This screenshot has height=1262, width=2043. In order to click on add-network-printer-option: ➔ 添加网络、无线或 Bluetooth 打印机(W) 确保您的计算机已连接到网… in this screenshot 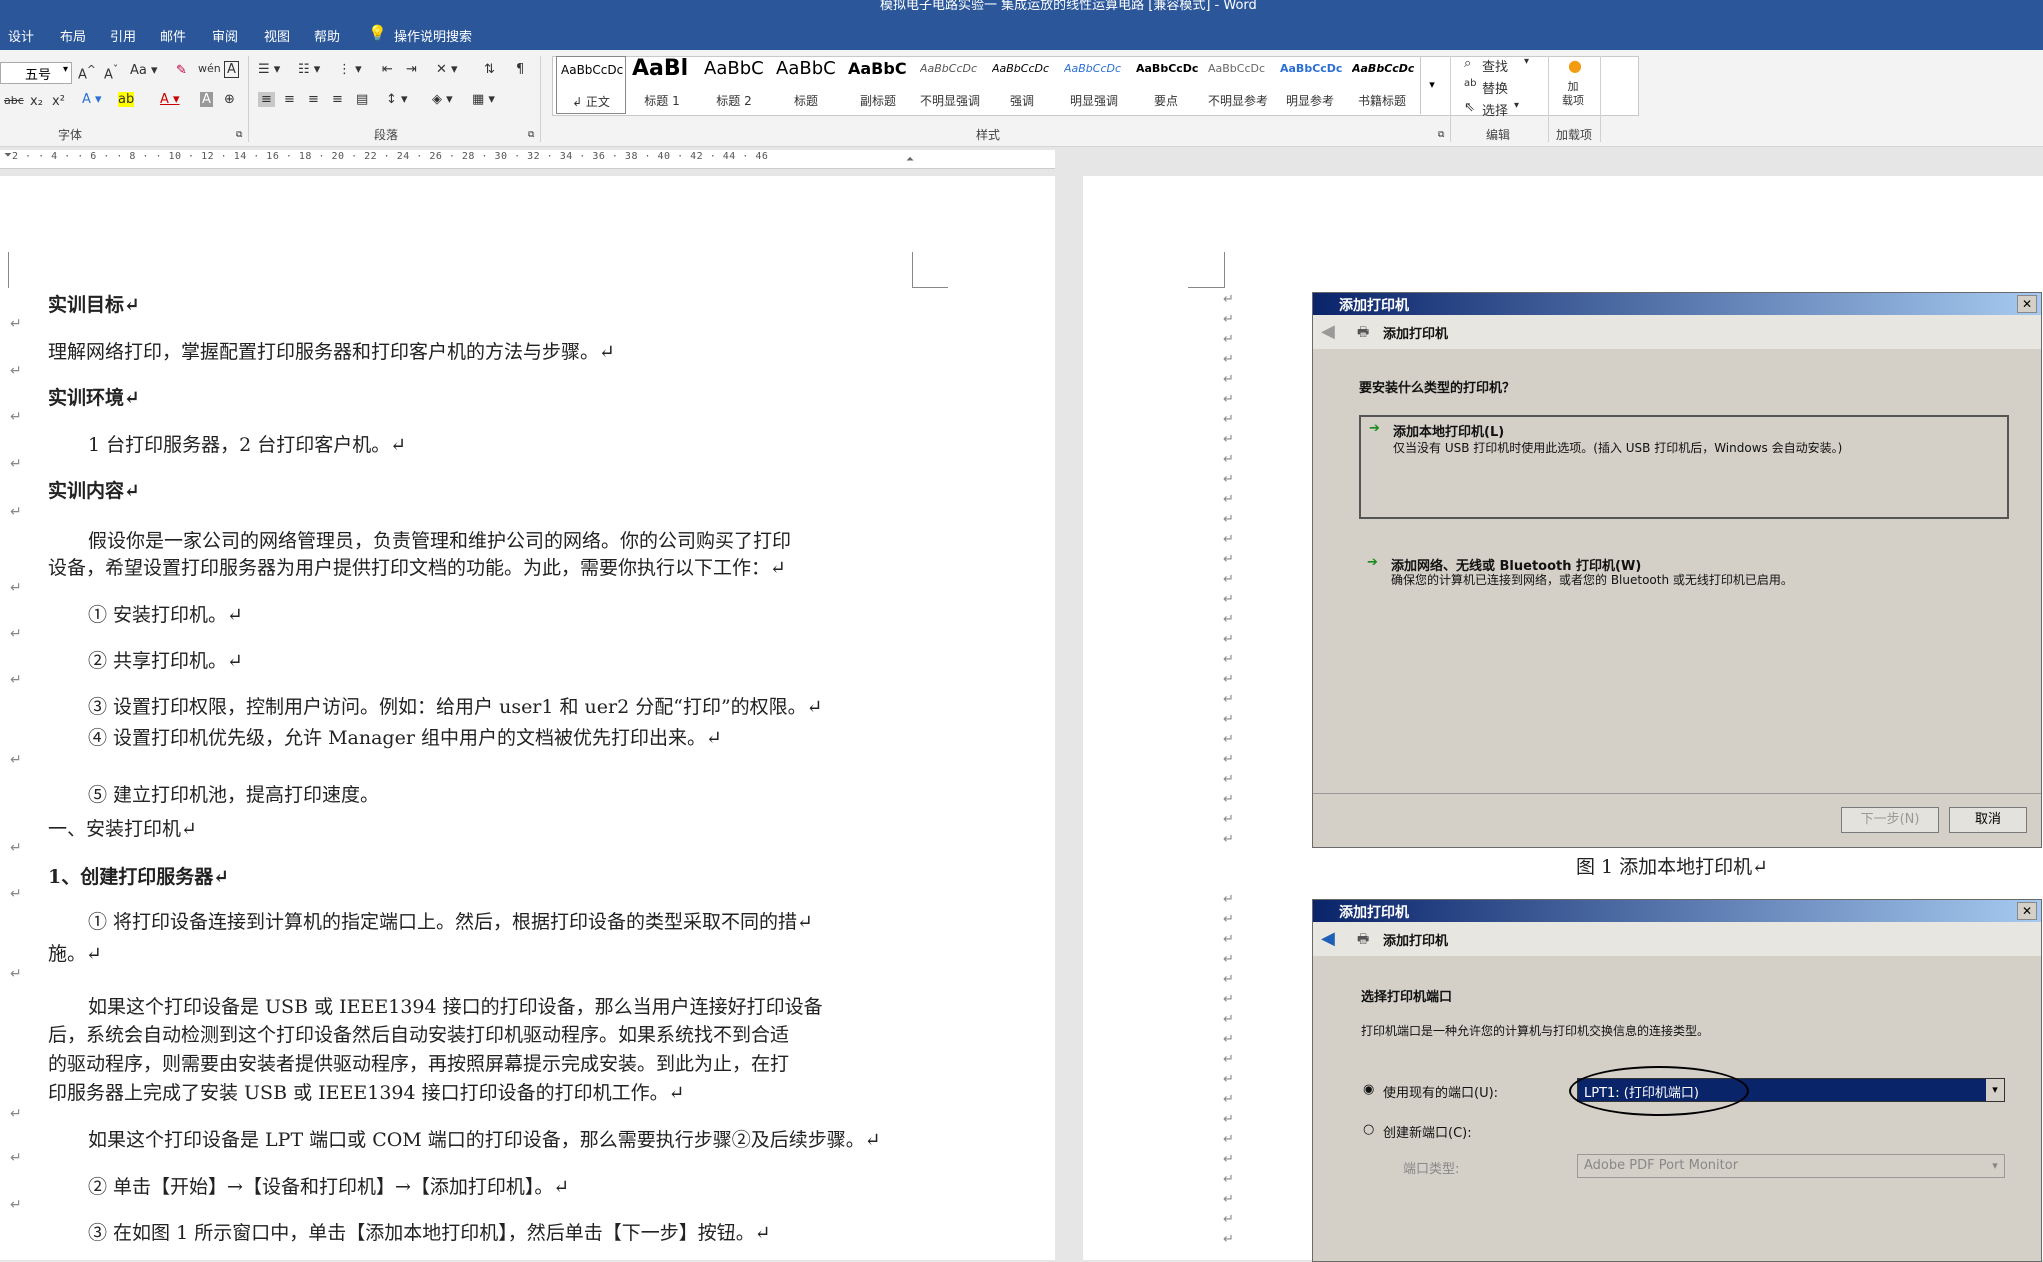, I will do `click(1682, 576)`.